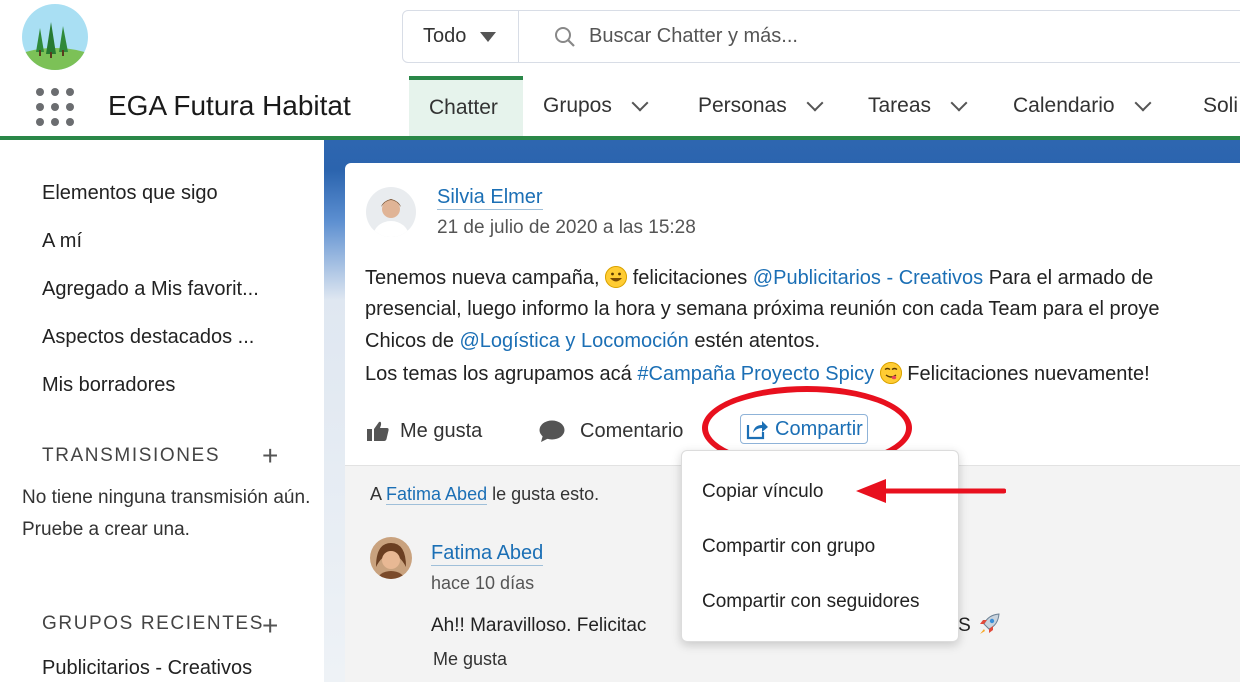 Image resolution: width=1240 pixels, height=682 pixels. I want to click on menu-item-share-followers: Compartir con seguidores, so click(811, 602).